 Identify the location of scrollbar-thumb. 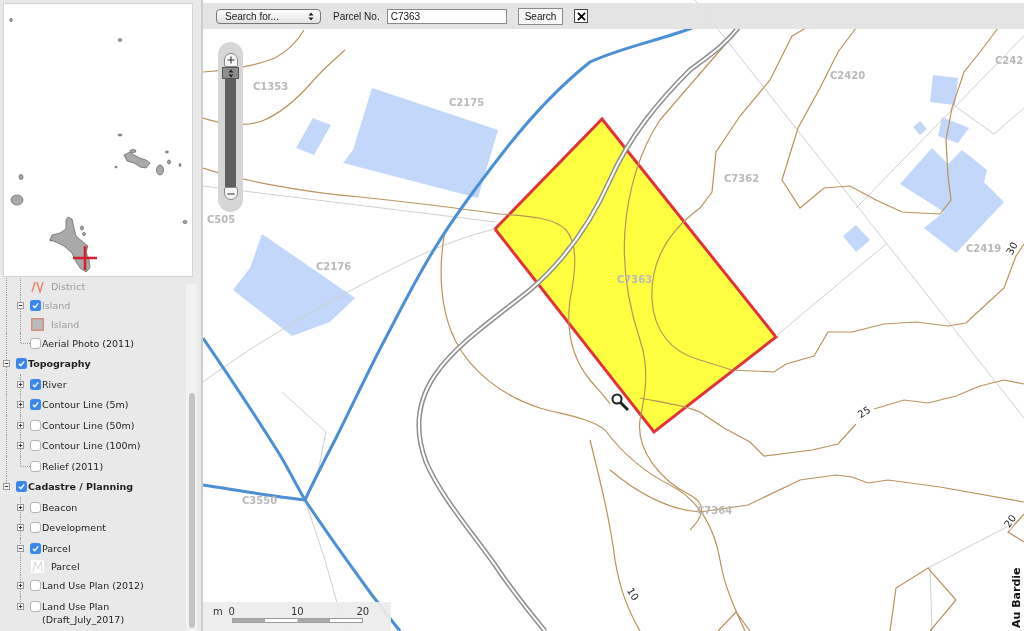
(191, 510).